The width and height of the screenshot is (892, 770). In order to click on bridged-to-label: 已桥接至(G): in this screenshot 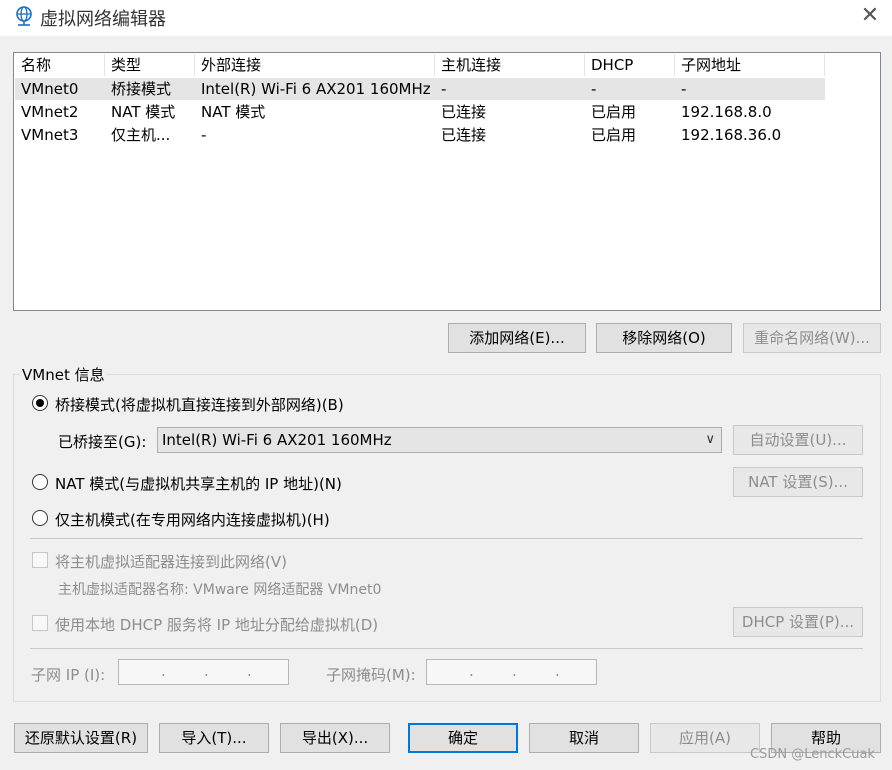, I will do `click(102, 442)`.